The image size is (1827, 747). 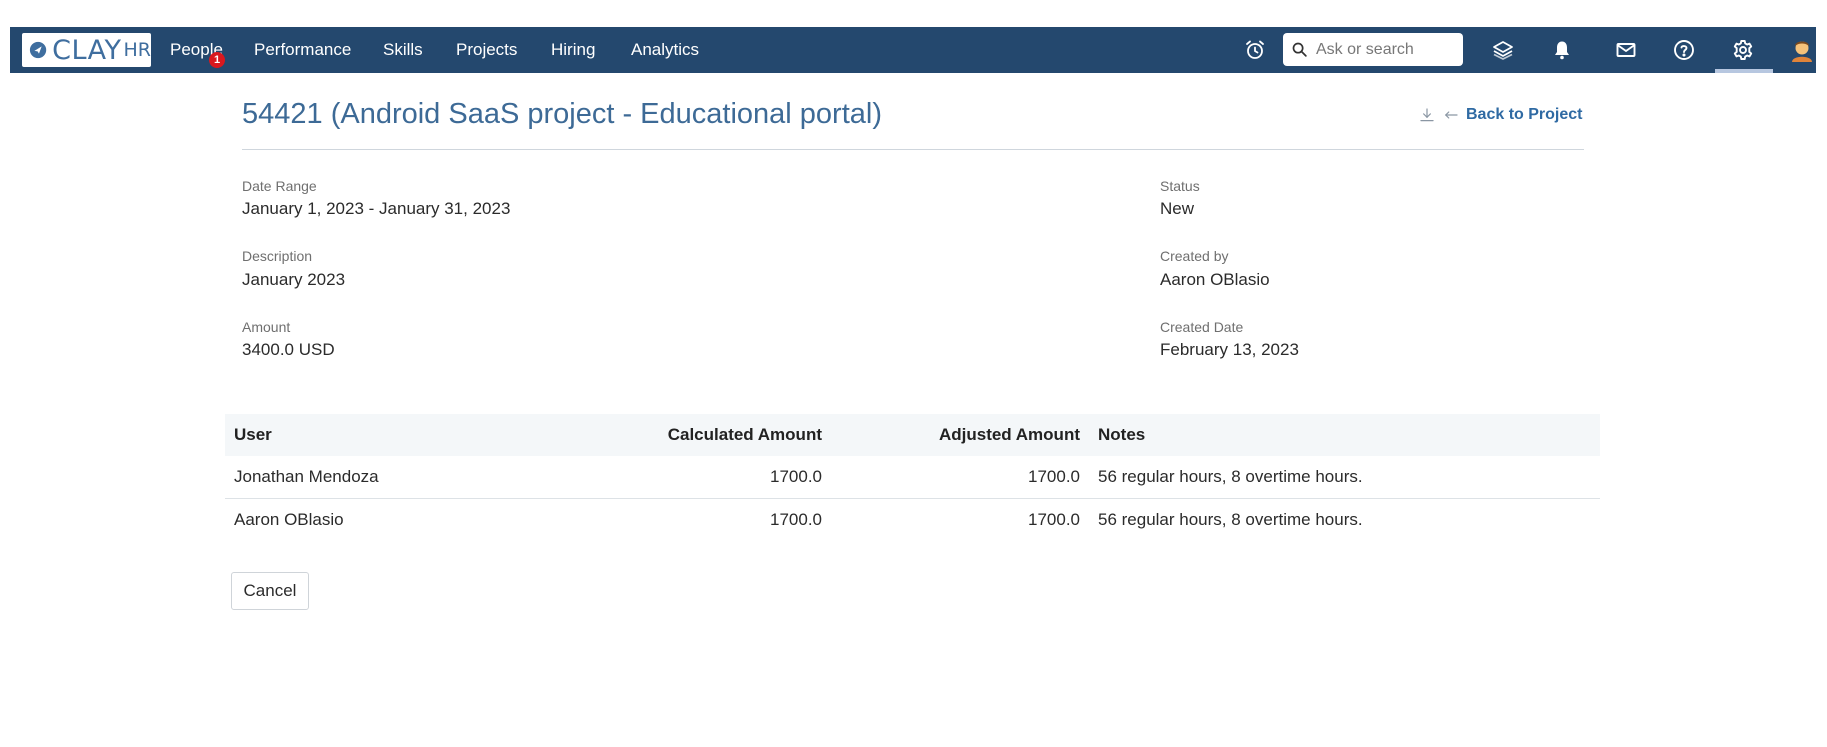 I want to click on title-divider, so click(x=913, y=149).